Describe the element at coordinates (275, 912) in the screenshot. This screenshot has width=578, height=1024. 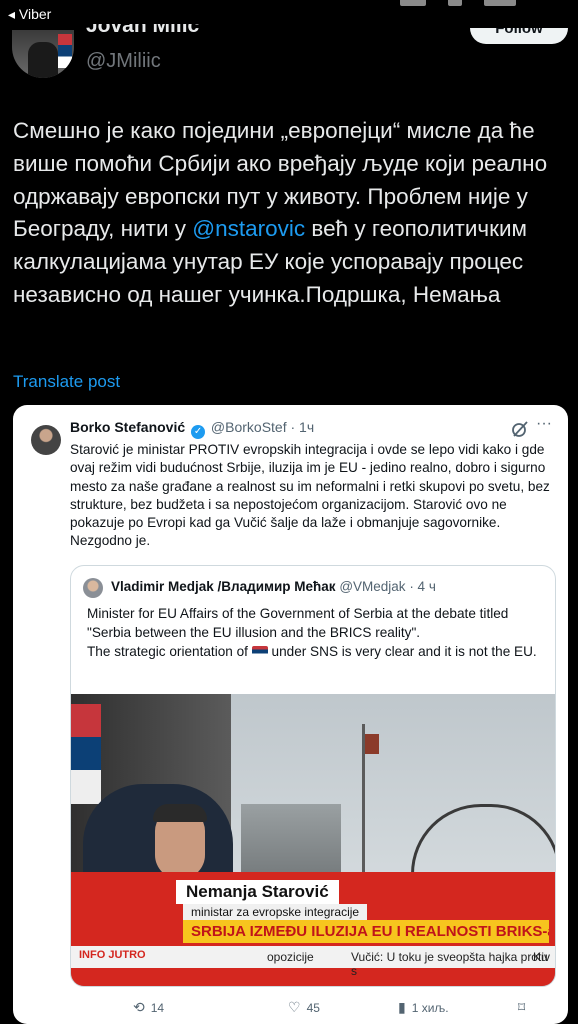
I see `lower-third-role: ministar za evropske integracije` at that location.